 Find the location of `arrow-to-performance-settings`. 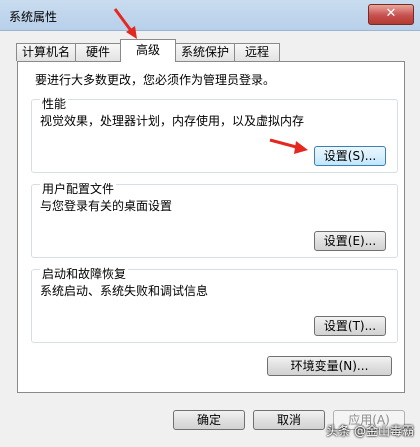

arrow-to-performance-settings is located at coordinates (288, 146).